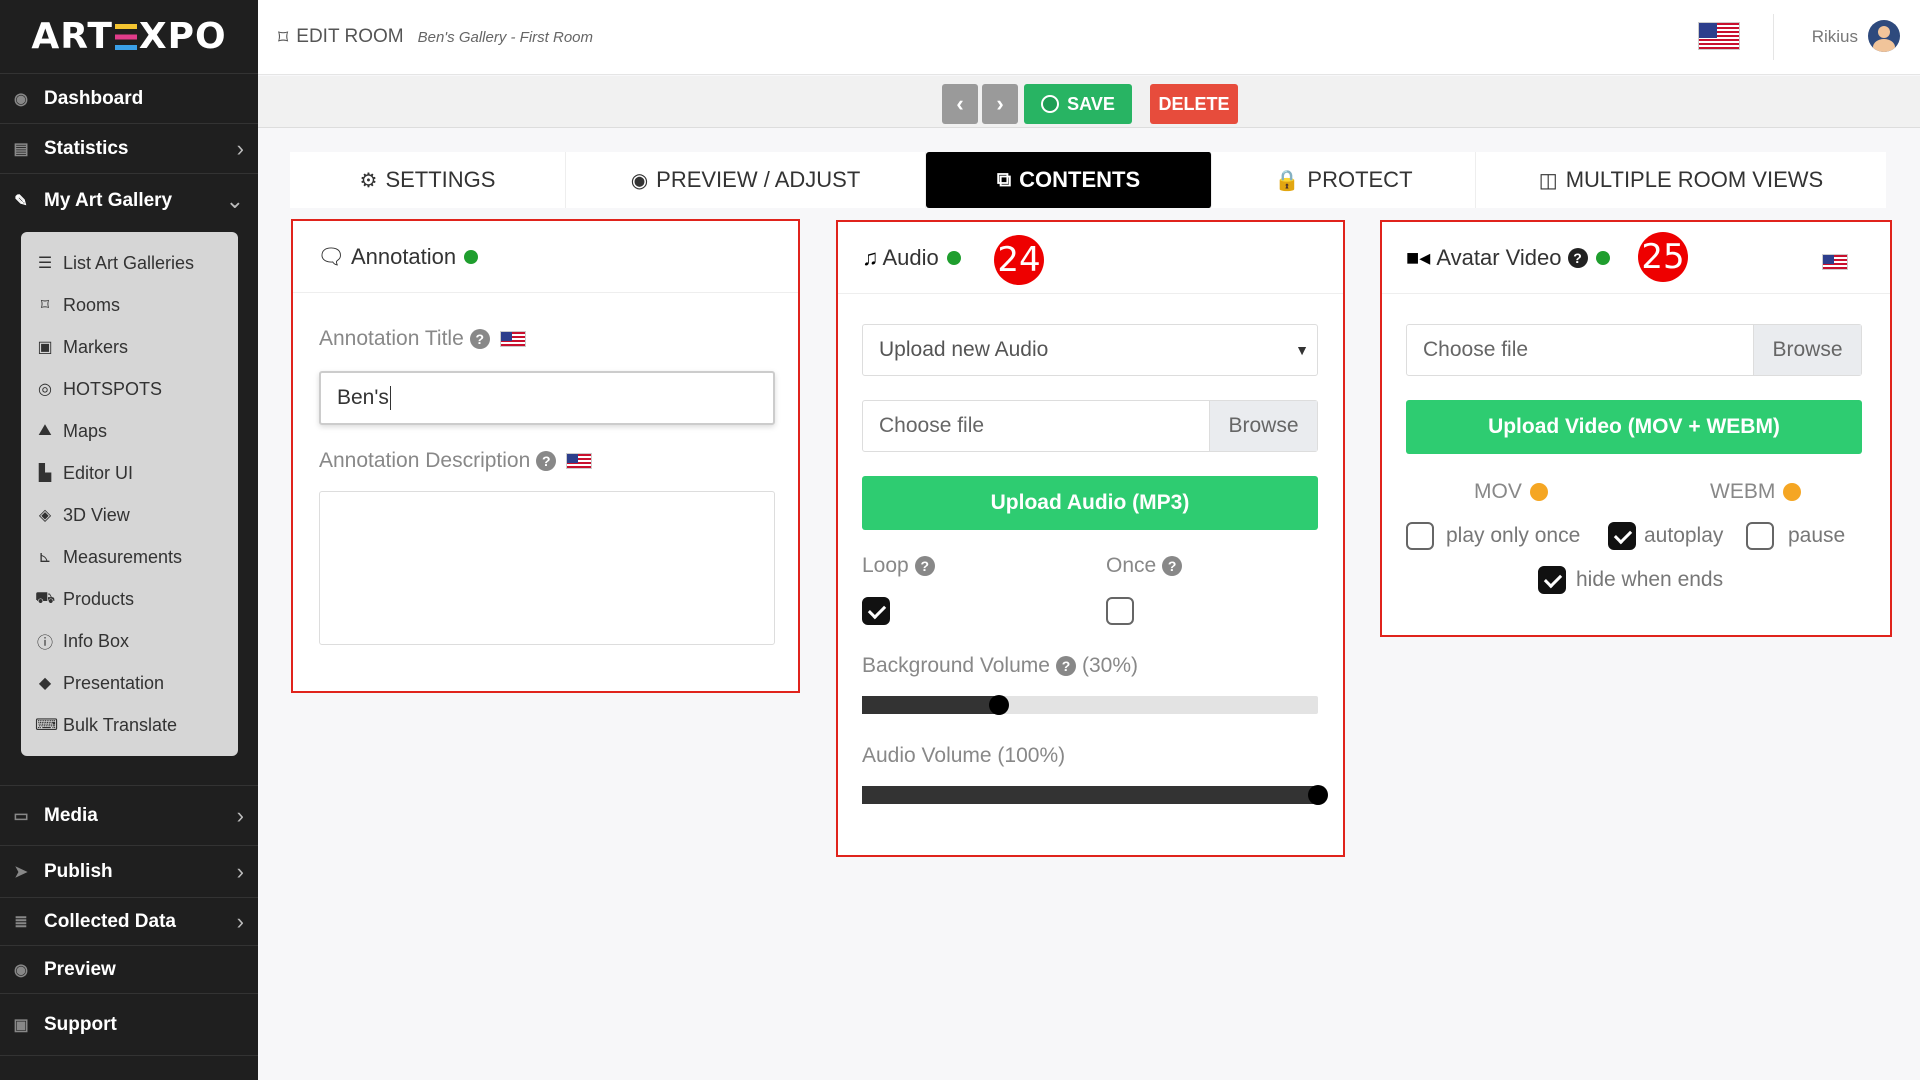 This screenshot has height=1080, width=1920. What do you see at coordinates (129, 970) in the screenshot?
I see `sidebar-item-preview: ◉ Preview` at bounding box center [129, 970].